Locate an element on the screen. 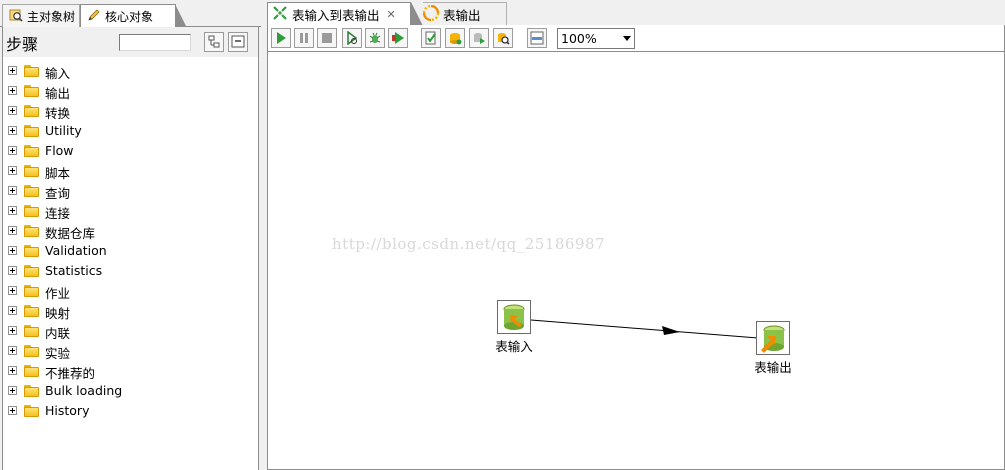 This screenshot has width=1005, height=470. tree-item: Flow is located at coordinates (130, 151).